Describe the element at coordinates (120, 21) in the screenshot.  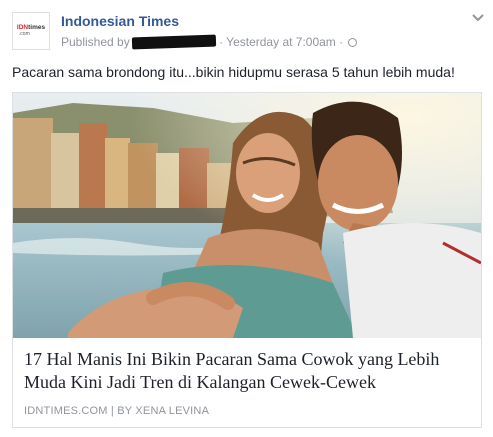
I see `page-name-link: Indonesian Times` at that location.